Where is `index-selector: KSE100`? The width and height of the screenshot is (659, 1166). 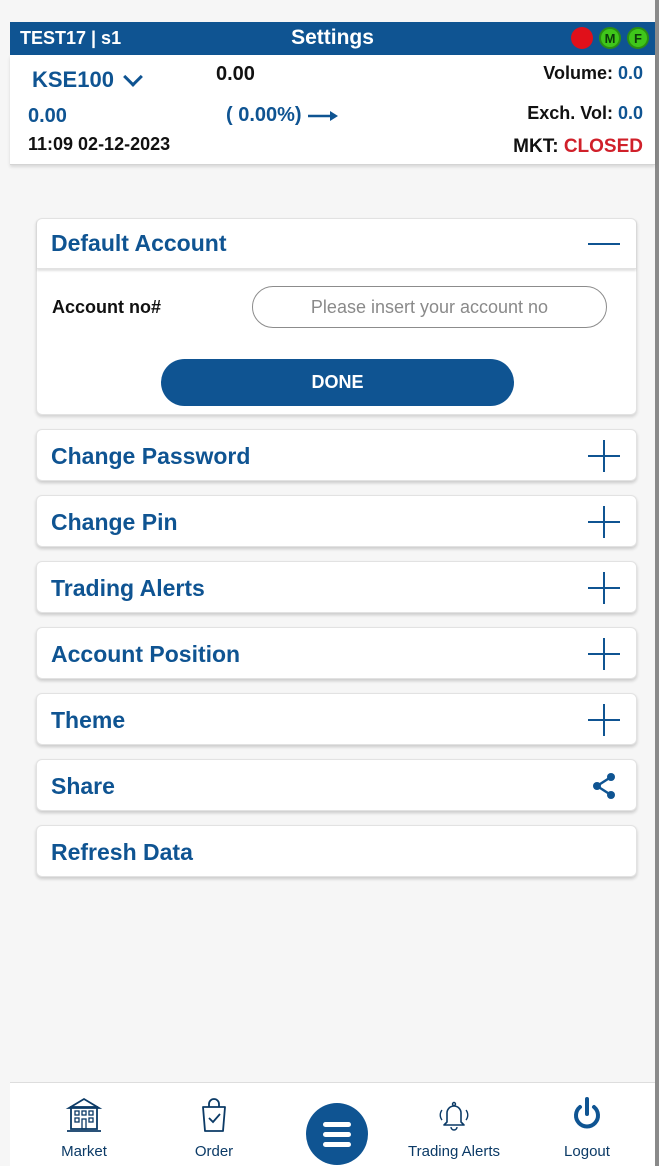 index-selector: KSE100 is located at coordinates (87, 80).